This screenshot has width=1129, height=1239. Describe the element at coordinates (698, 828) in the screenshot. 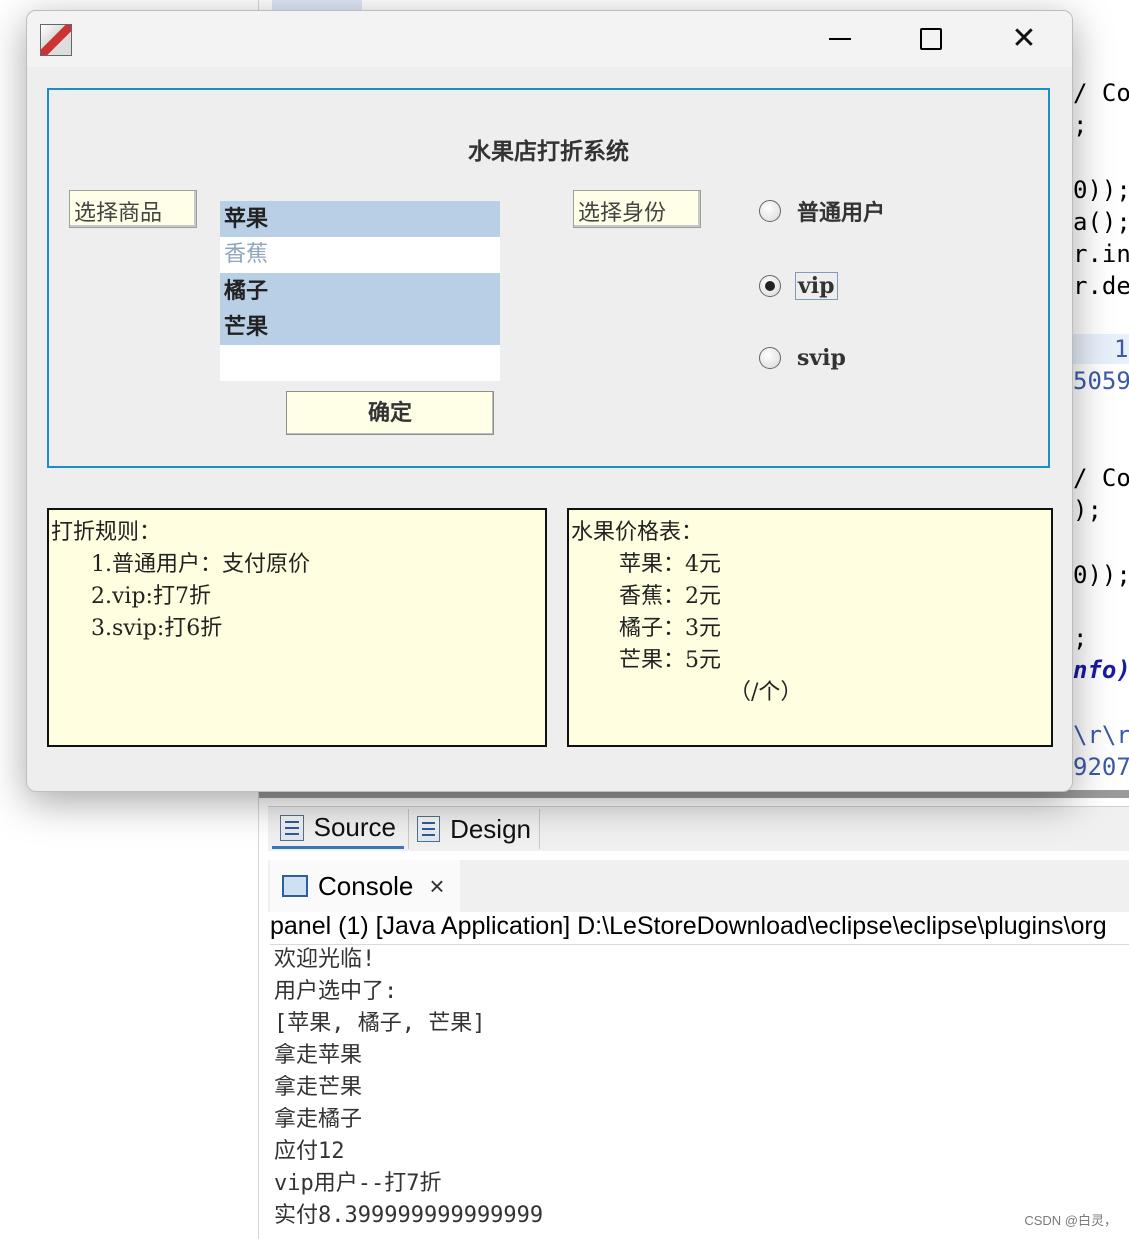

I see `editor-bottom-tabs: Source Design` at that location.